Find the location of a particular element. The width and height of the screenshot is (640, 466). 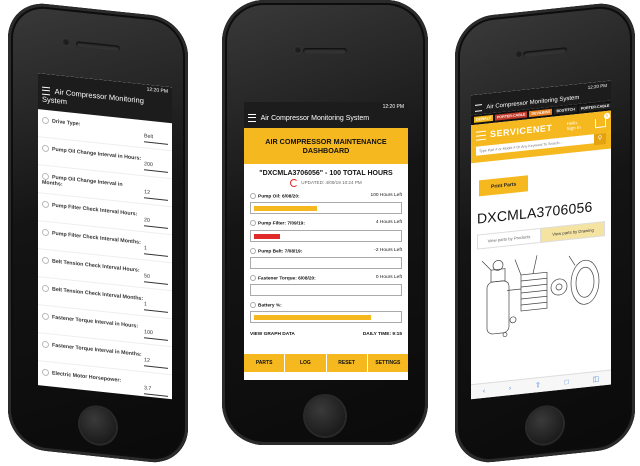

updated-line: UPDATED: 4/09/19 10:24 PM is located at coordinates (326, 183).